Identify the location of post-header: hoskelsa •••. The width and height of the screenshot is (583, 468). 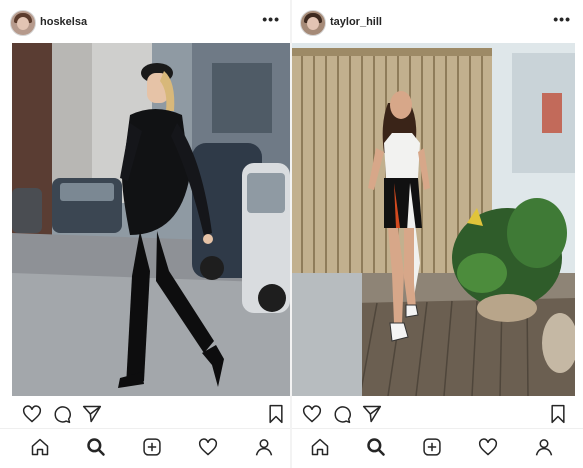
(145, 23).